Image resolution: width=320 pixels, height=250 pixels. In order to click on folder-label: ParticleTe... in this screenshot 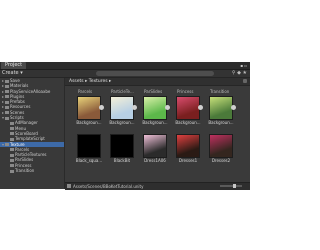, I will do `click(122, 91)`.